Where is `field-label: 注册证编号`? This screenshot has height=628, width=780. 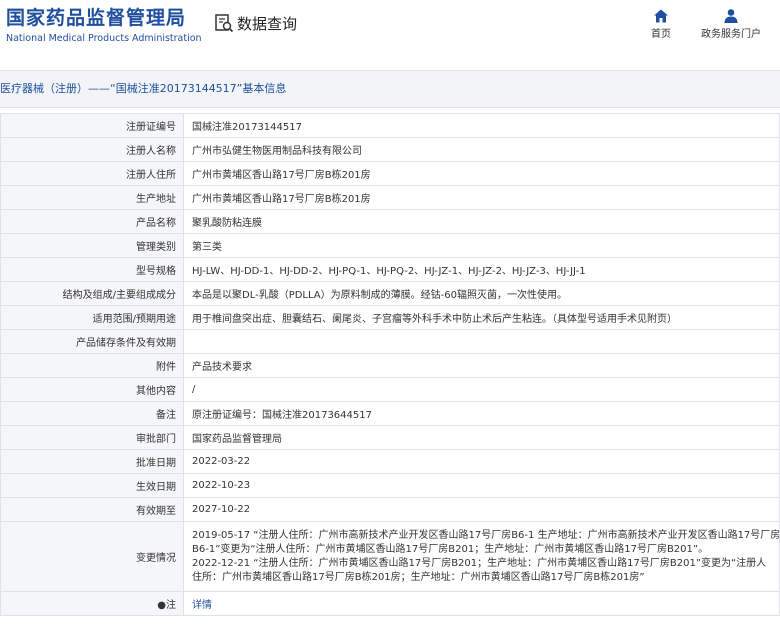
field-label: 注册证编号 is located at coordinates (92, 125).